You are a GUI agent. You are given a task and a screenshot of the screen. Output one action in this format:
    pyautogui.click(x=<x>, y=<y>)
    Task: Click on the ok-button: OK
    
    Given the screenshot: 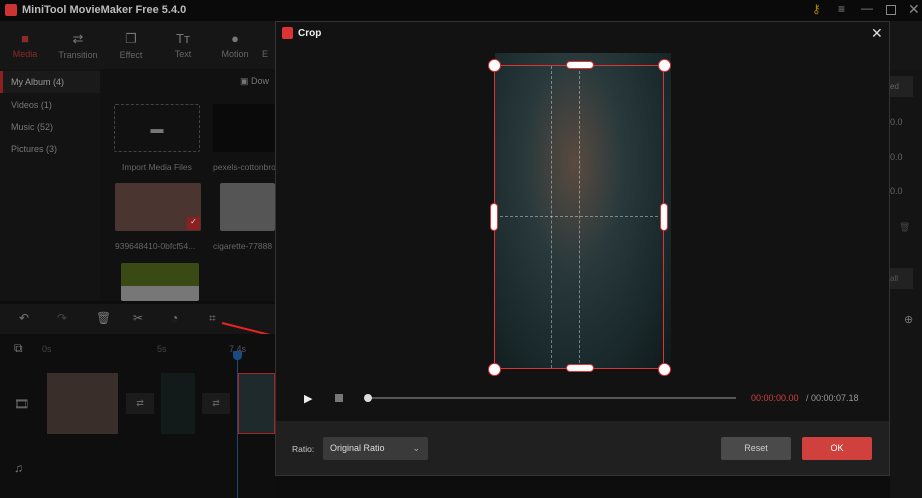 What is the action you would take?
    pyautogui.click(x=837, y=448)
    